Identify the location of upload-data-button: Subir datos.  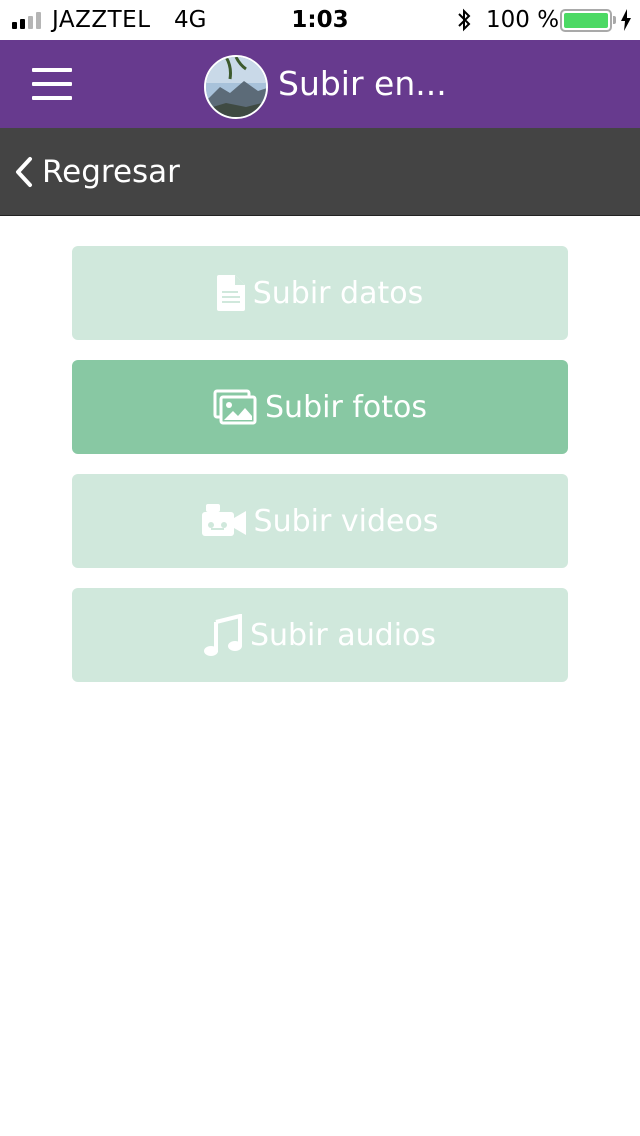
(320, 293).